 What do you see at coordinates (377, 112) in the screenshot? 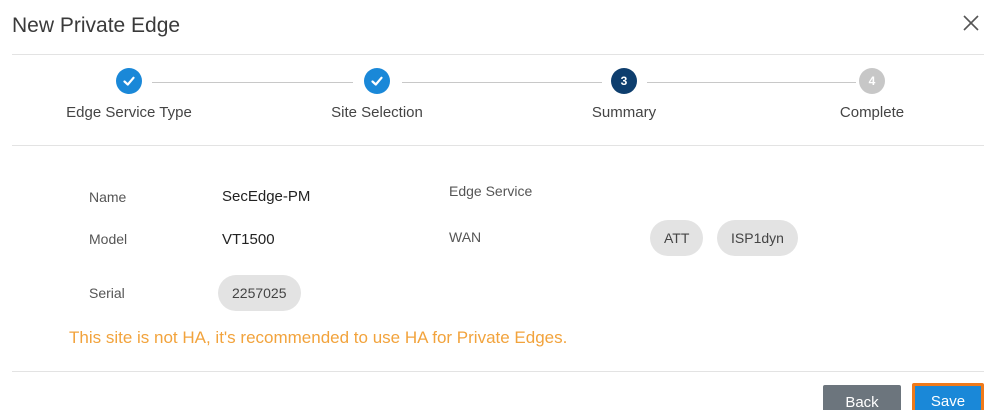
I see `step-label: Site Selection` at bounding box center [377, 112].